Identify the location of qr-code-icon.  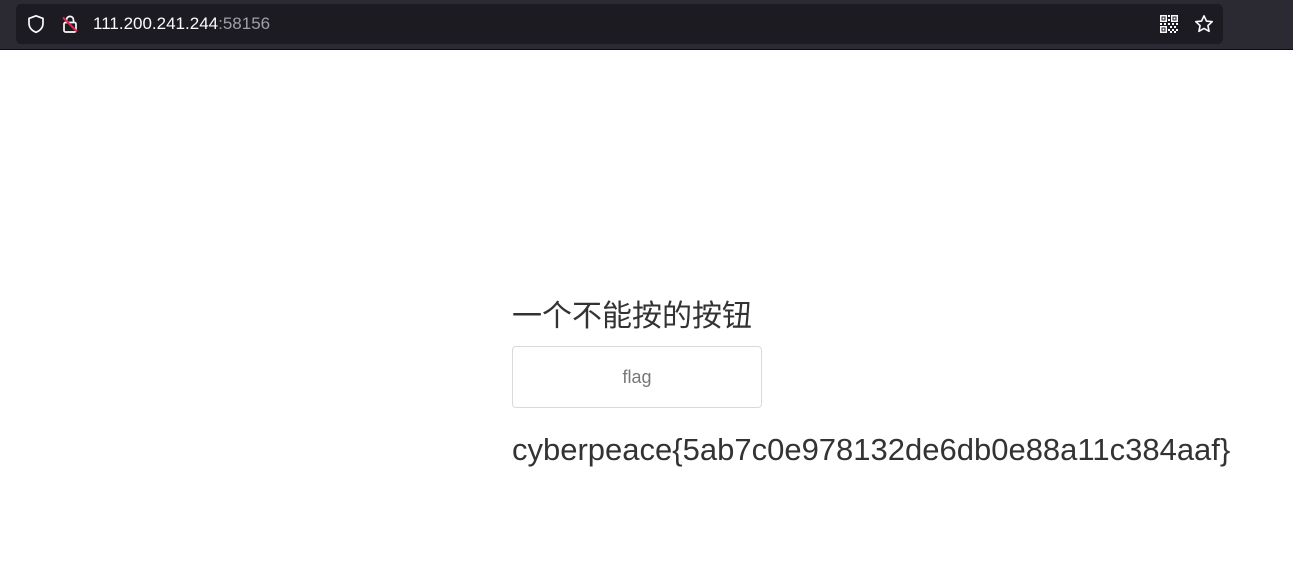
(1169, 24).